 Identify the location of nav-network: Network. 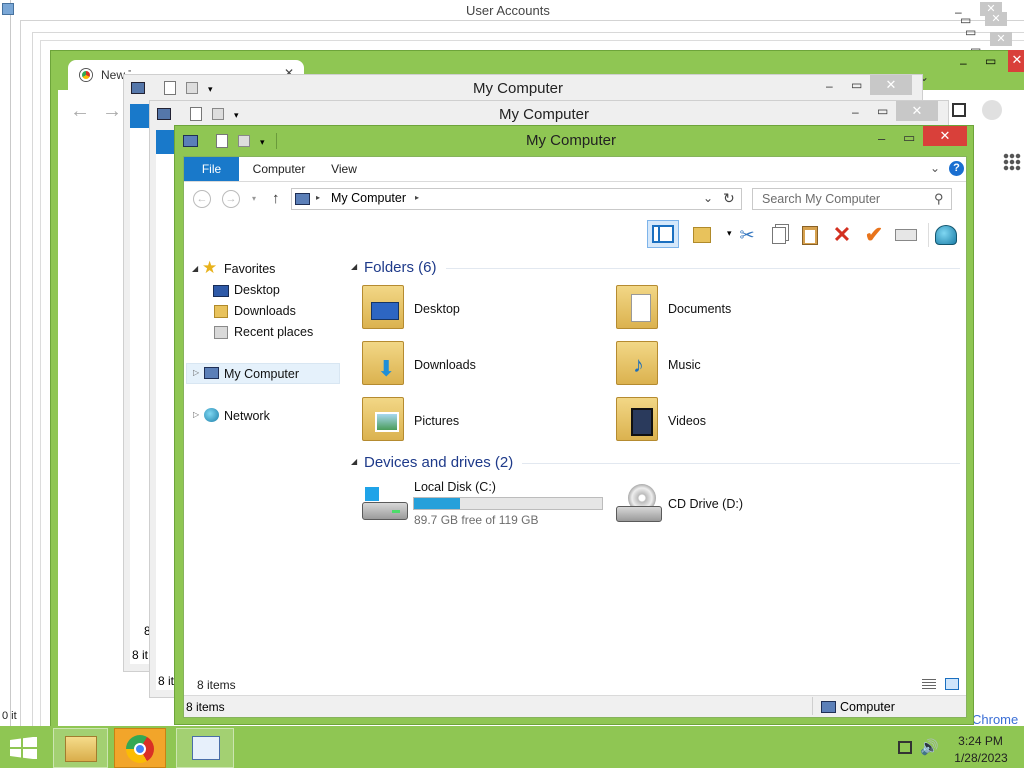
(247, 416).